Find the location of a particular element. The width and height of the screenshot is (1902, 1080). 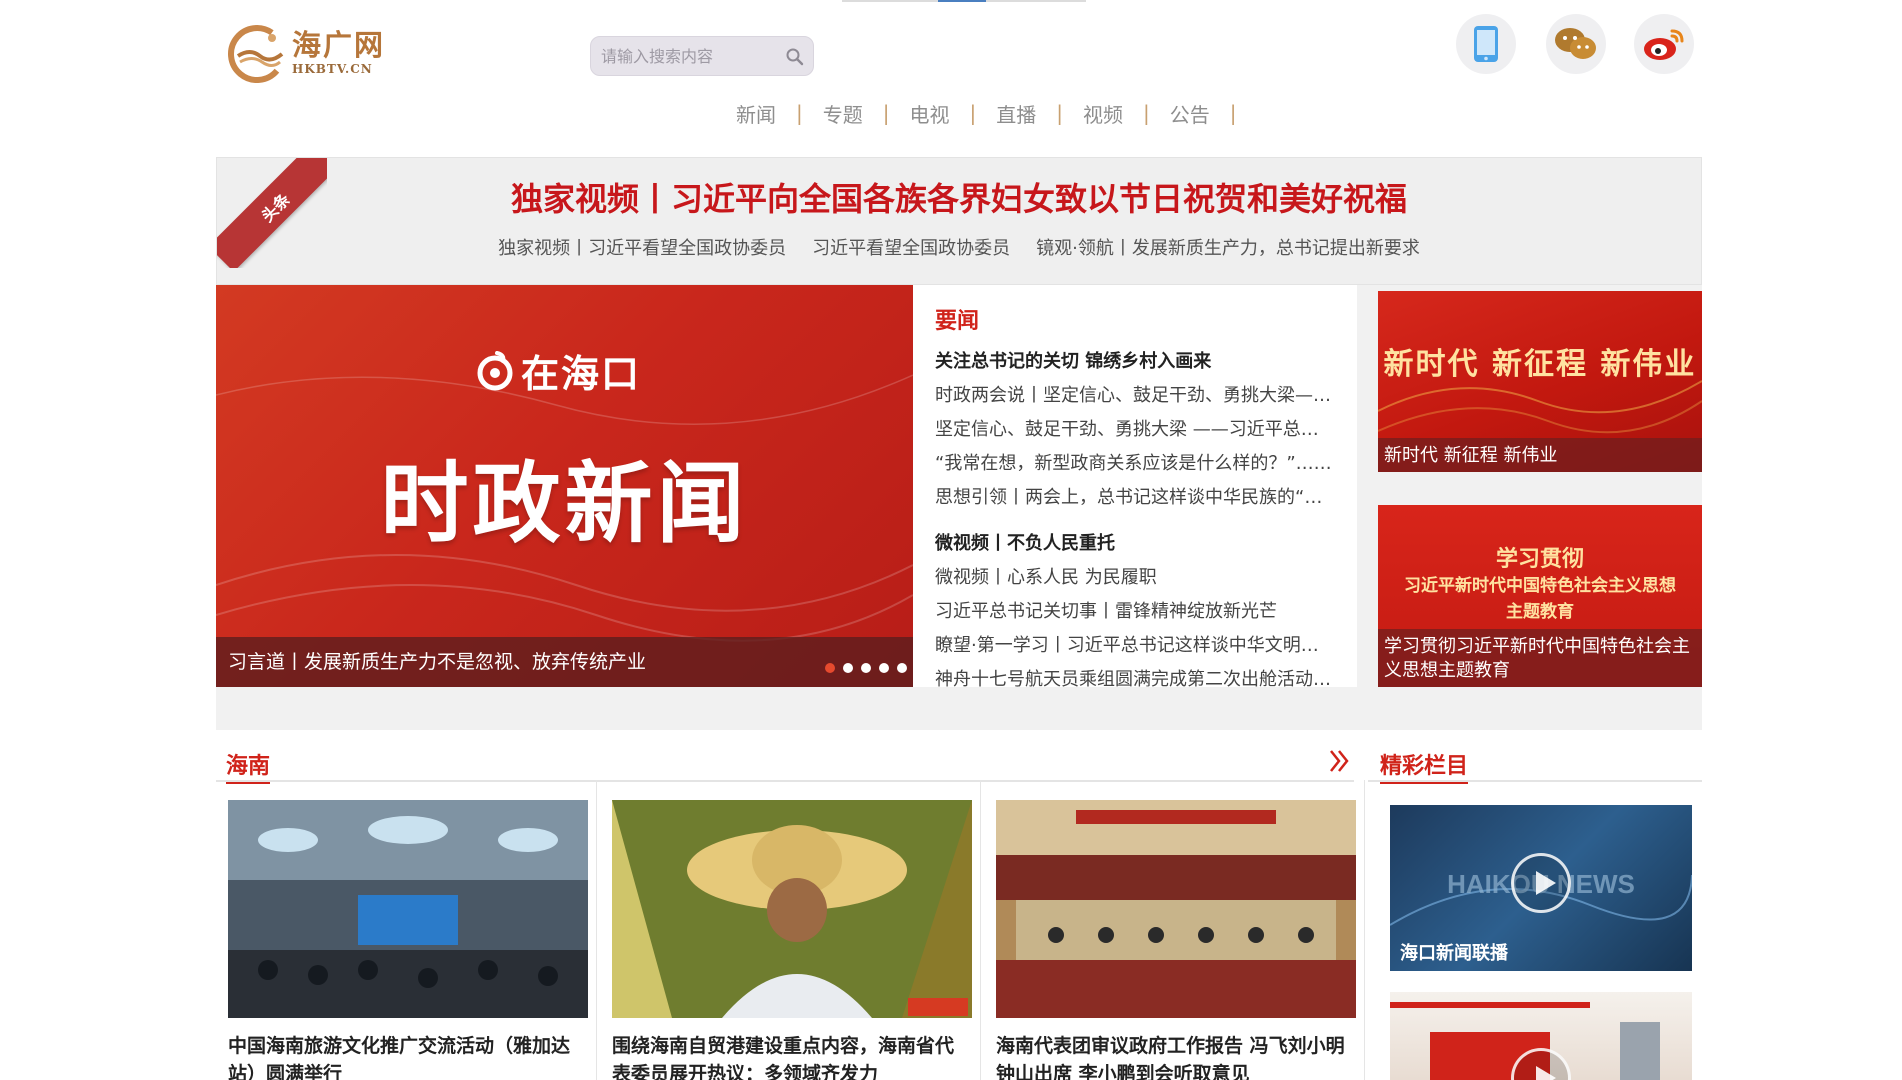

carousel-dots is located at coordinates (866, 668).